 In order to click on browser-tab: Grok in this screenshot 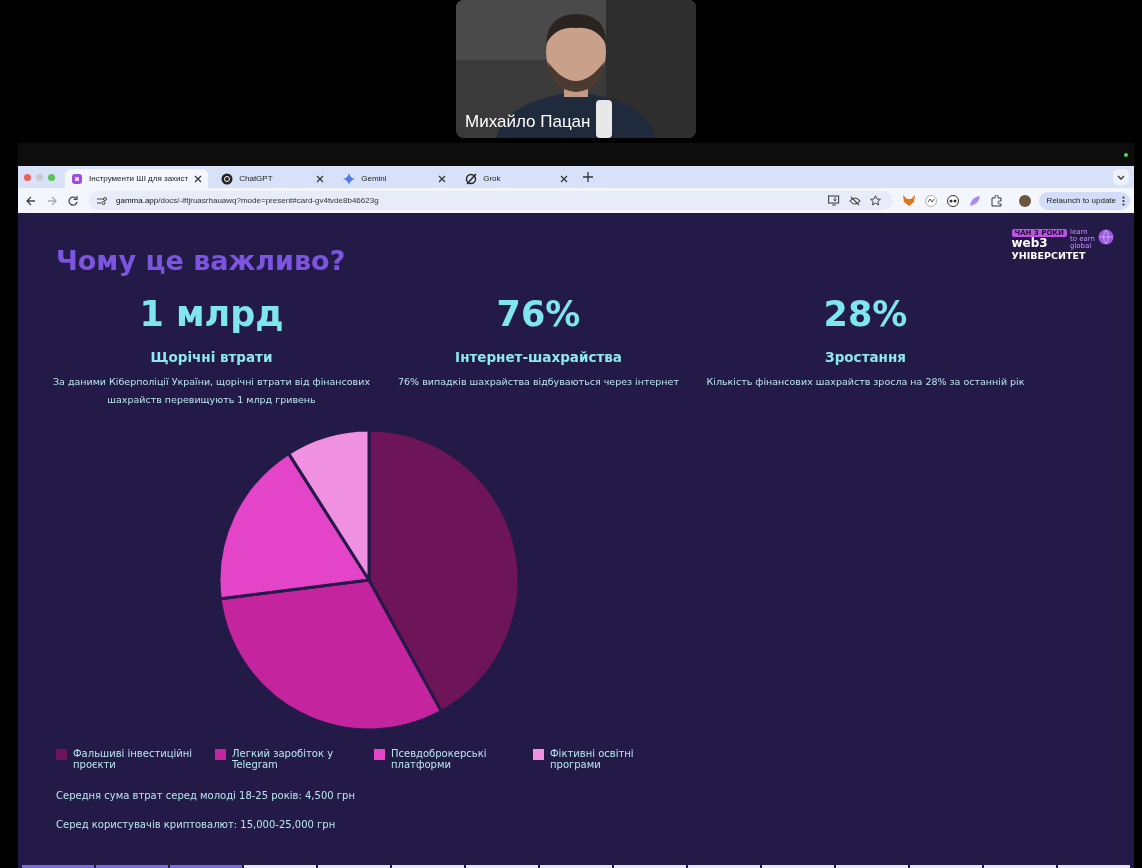, I will do `click(517, 178)`.